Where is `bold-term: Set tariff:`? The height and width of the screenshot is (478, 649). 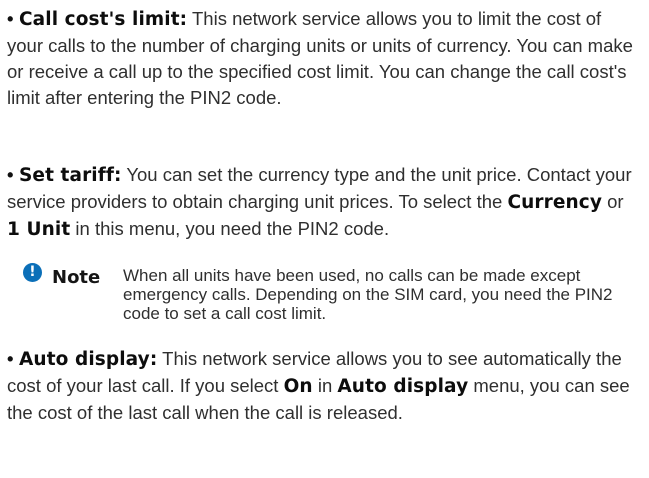
bold-term: Set tariff: is located at coordinates (70, 175).